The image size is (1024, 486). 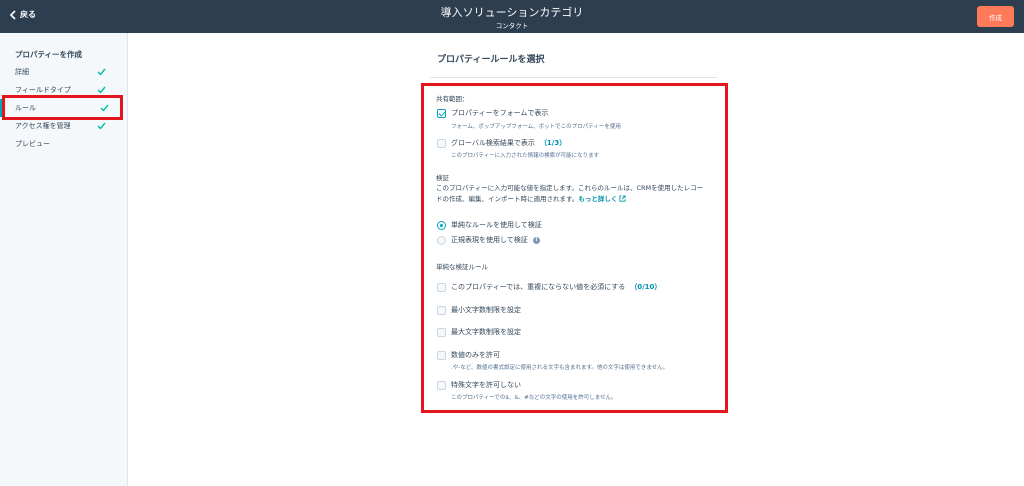 What do you see at coordinates (995, 16) in the screenshot?
I see `create-button: 作成` at bounding box center [995, 16].